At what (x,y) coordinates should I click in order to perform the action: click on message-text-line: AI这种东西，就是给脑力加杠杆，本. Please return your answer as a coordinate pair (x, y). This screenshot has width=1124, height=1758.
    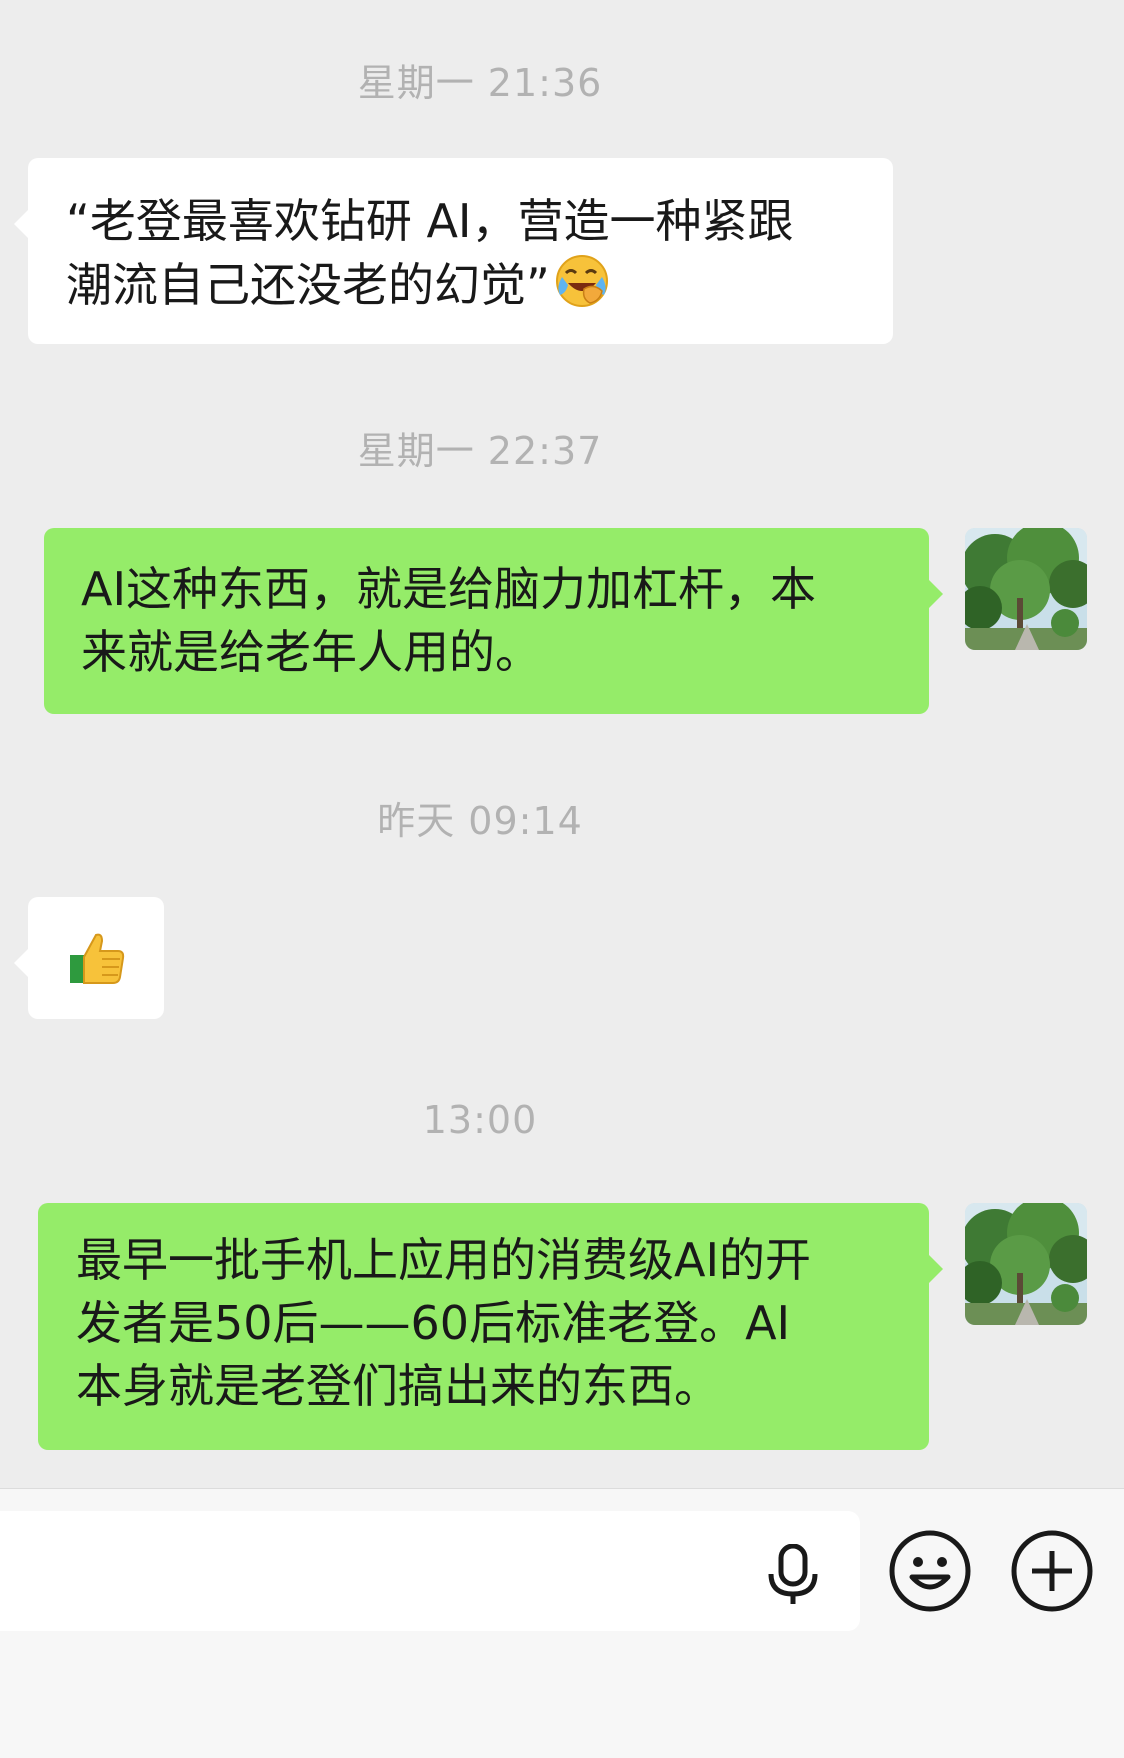
    Looking at the image, I should click on (449, 589).